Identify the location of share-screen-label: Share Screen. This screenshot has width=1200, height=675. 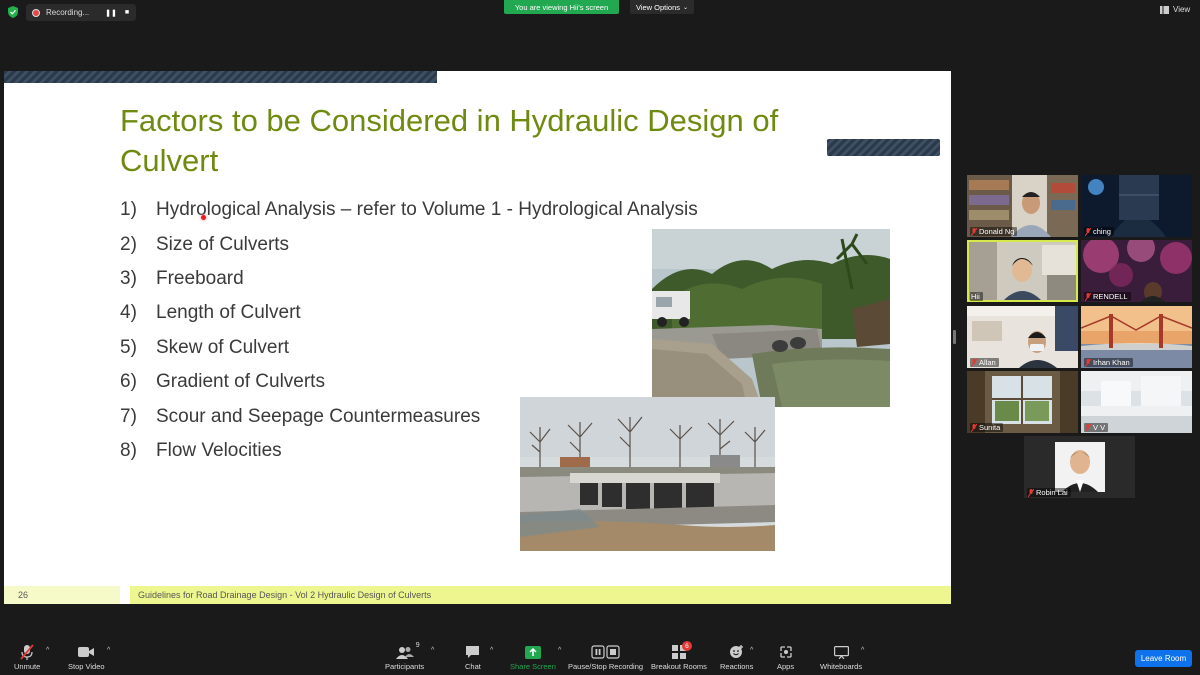
(533, 666).